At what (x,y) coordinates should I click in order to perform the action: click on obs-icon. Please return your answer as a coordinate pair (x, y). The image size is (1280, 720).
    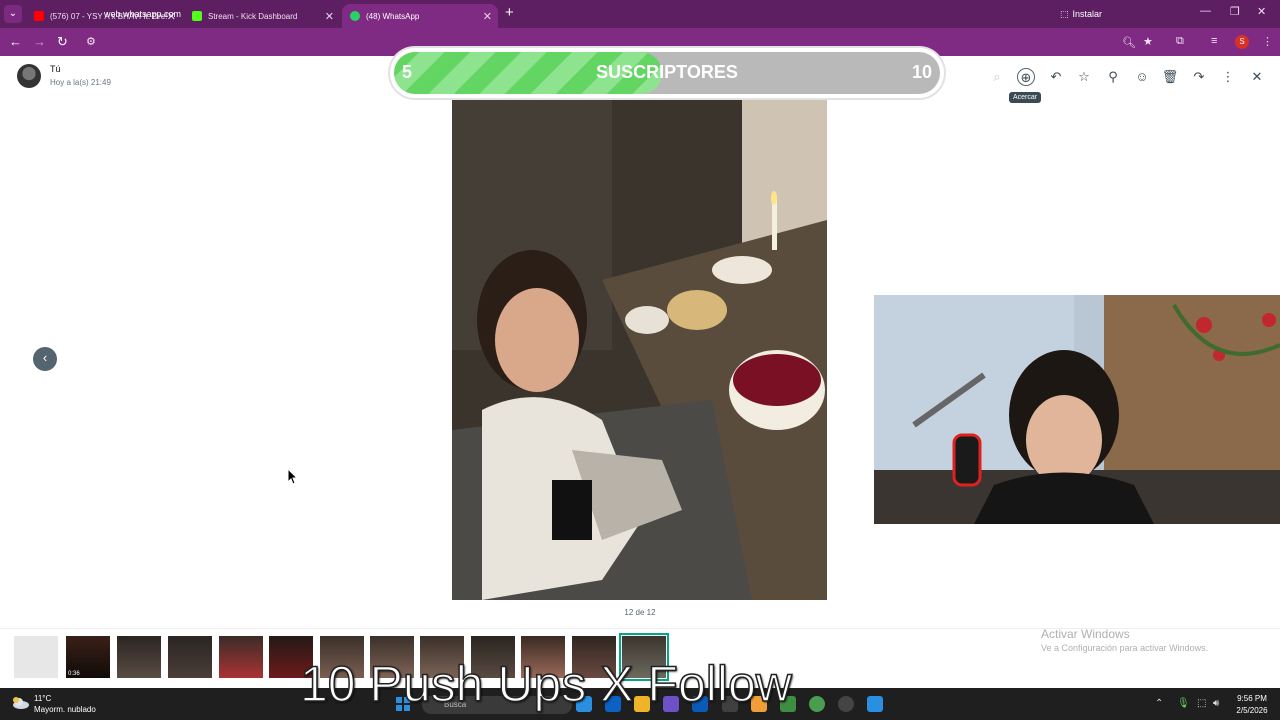
    Looking at the image, I should click on (846, 704).